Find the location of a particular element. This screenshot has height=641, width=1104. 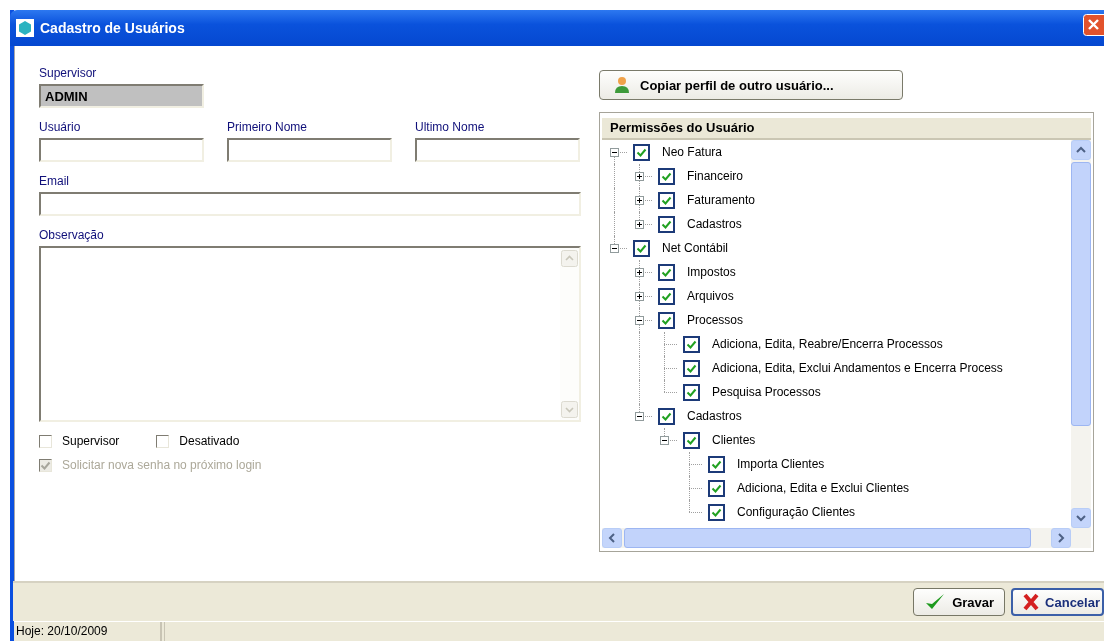

tree-item-label: Importa Clientes is located at coordinates (781, 464).